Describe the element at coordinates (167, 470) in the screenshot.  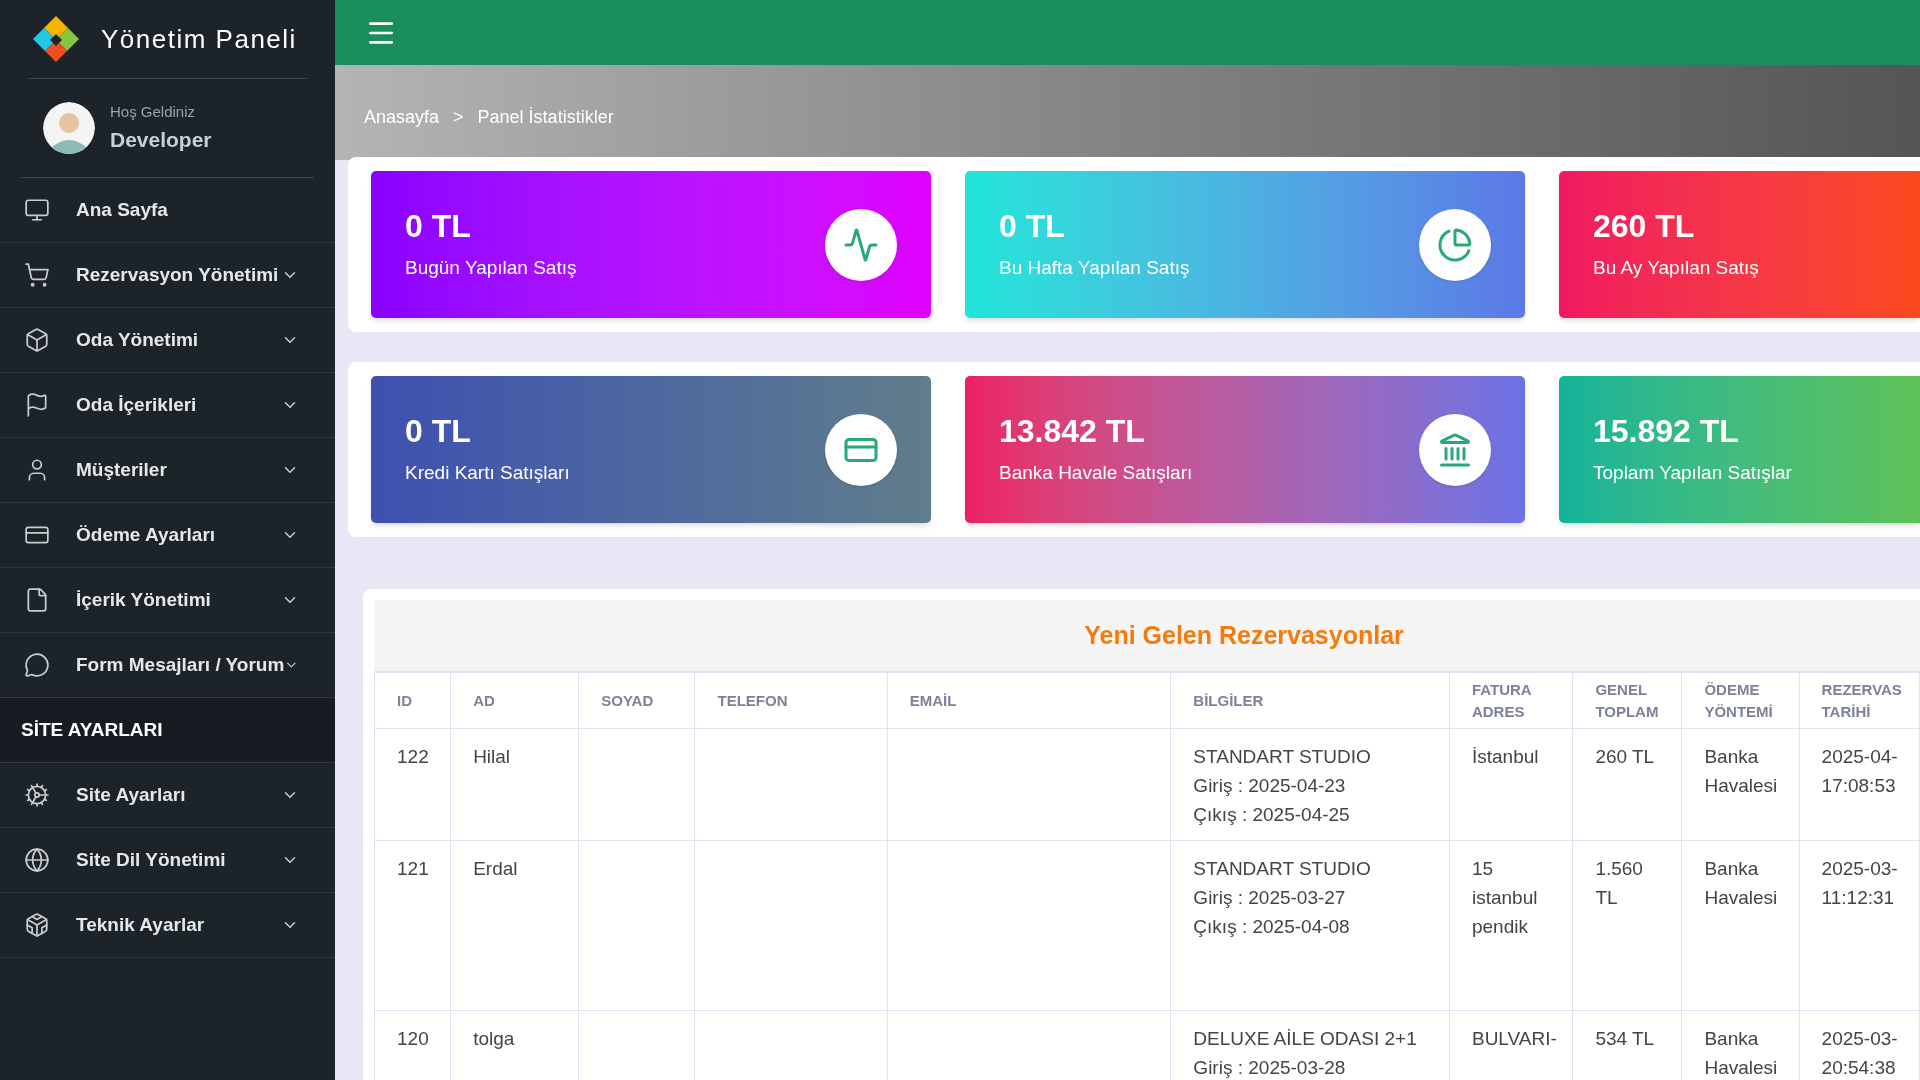
I see `sidebar-item: Müşteriler` at that location.